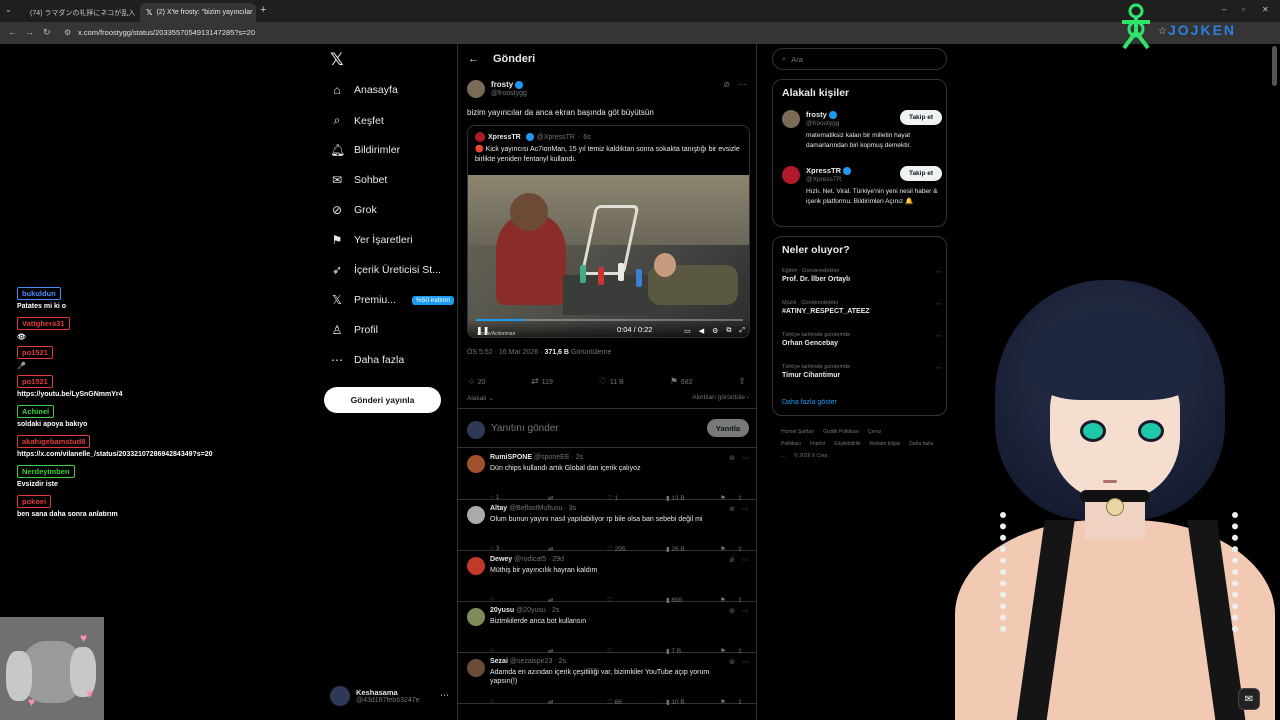 This screenshot has width=1280, height=720. Describe the element at coordinates (473, 59) in the screenshot. I see `back-arrow-icon: ←` at that location.